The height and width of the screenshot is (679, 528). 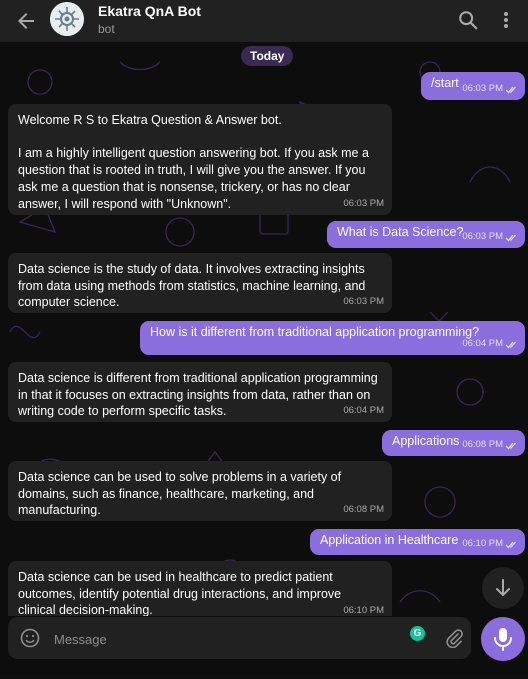 I want to click on outgoing-message: Applications 06:08 PM, so click(x=453, y=443).